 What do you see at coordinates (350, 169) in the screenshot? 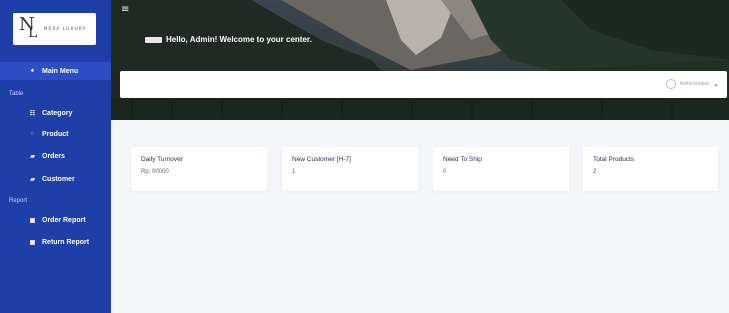
I see `stat-card-new-customer: New Customer [H-7] 1` at bounding box center [350, 169].